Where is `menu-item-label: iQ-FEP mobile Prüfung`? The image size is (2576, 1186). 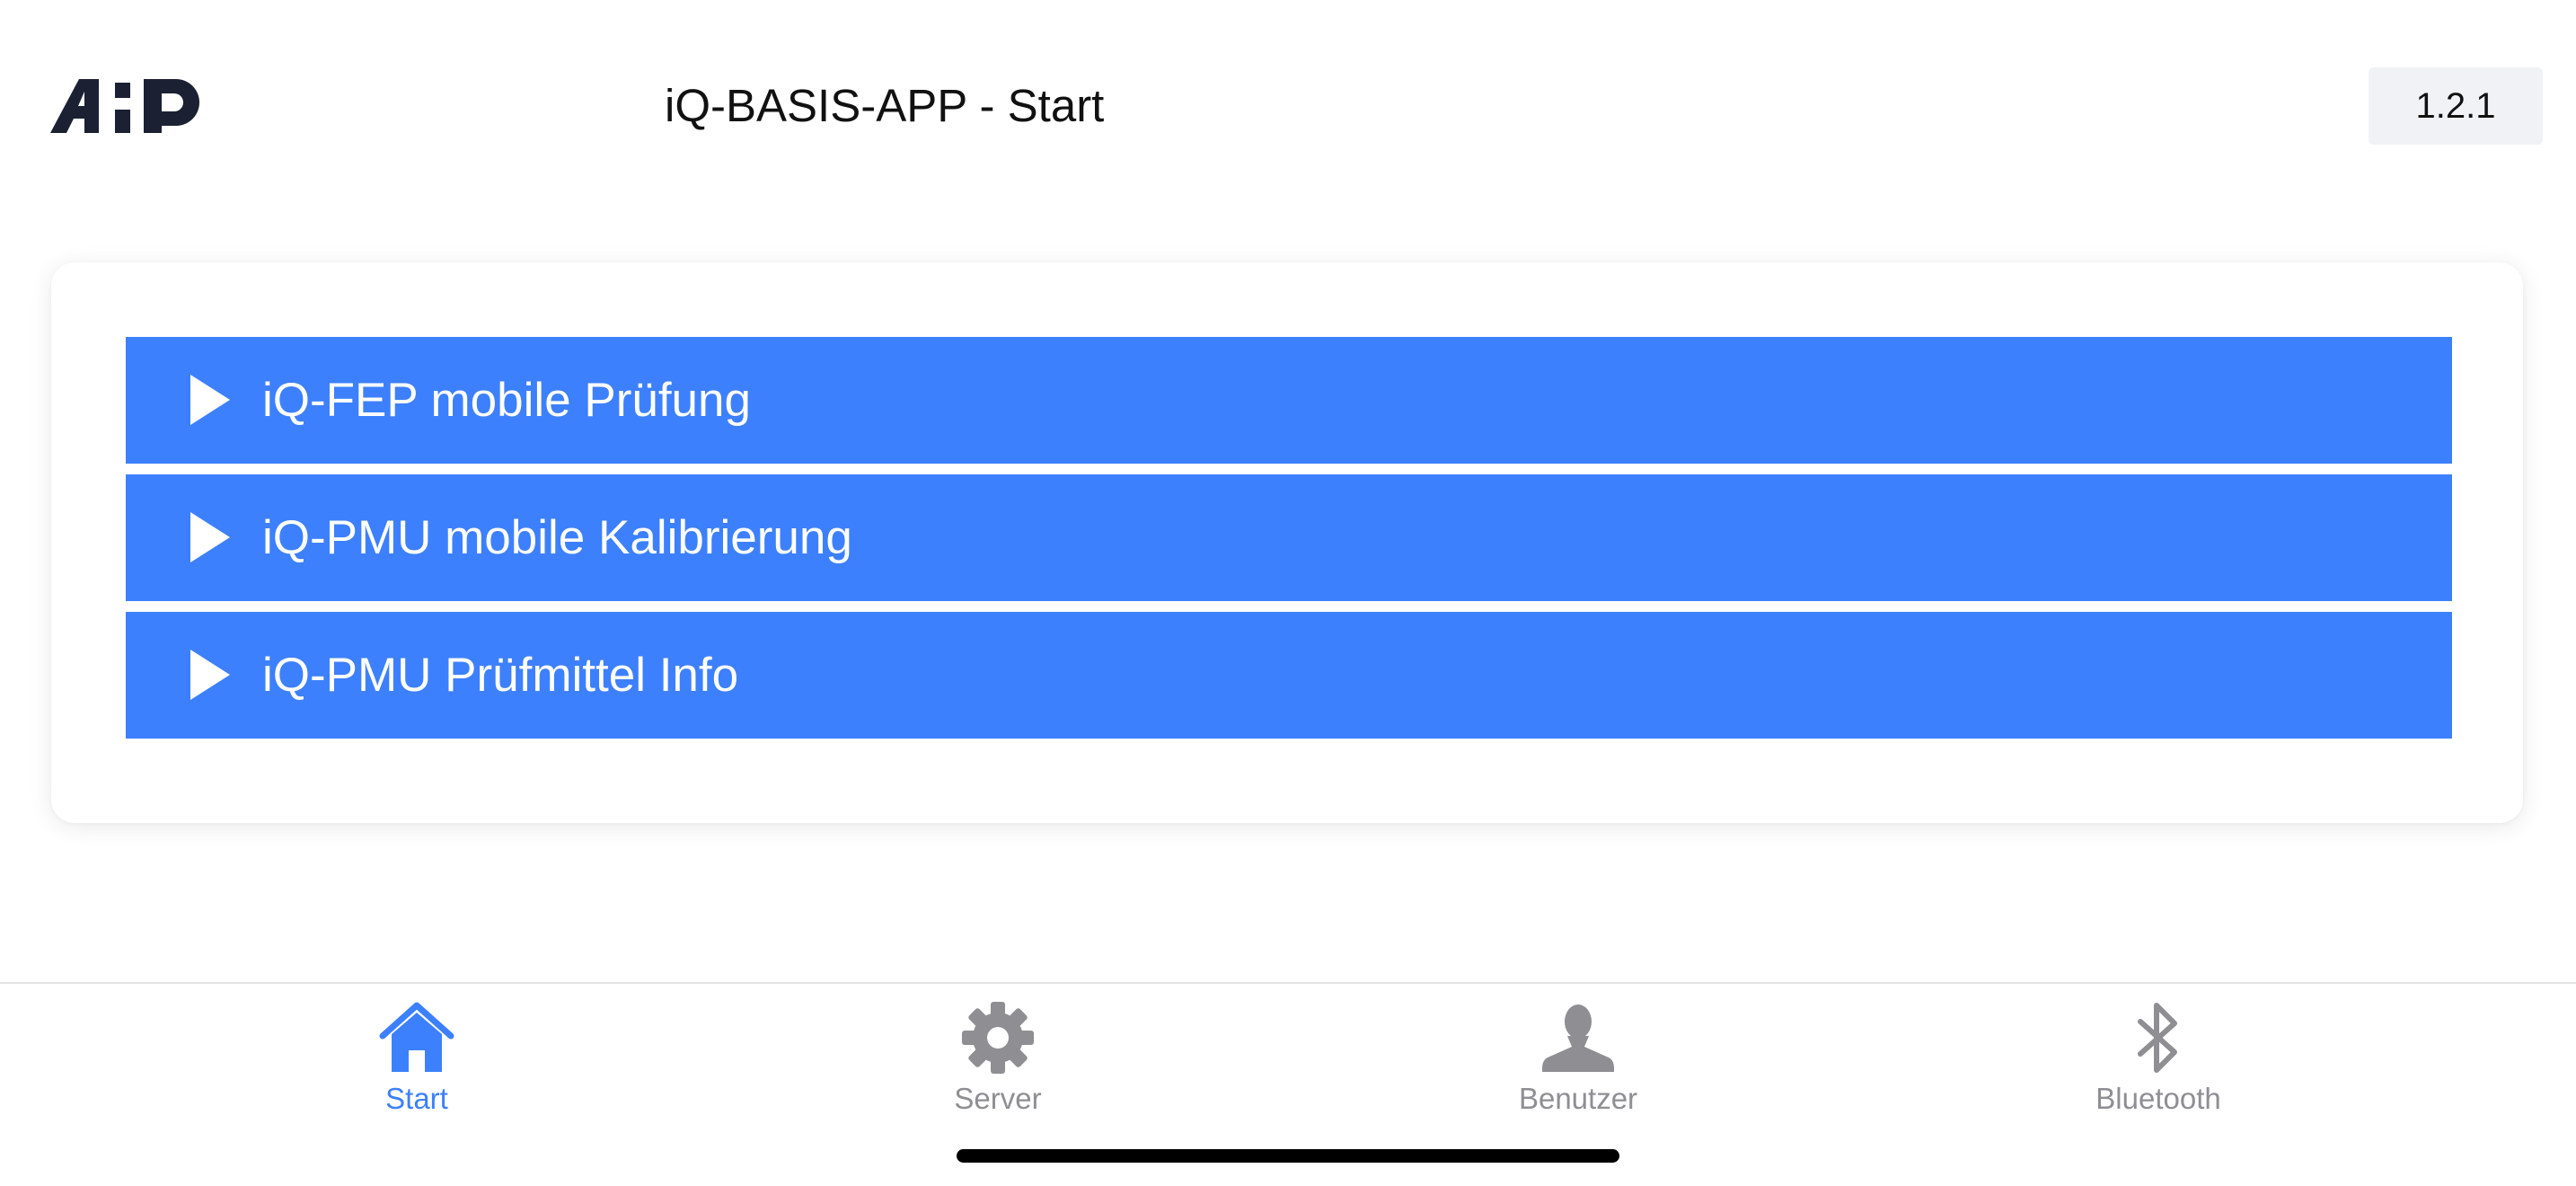 menu-item-label: iQ-FEP mobile Prüfung is located at coordinates (507, 400).